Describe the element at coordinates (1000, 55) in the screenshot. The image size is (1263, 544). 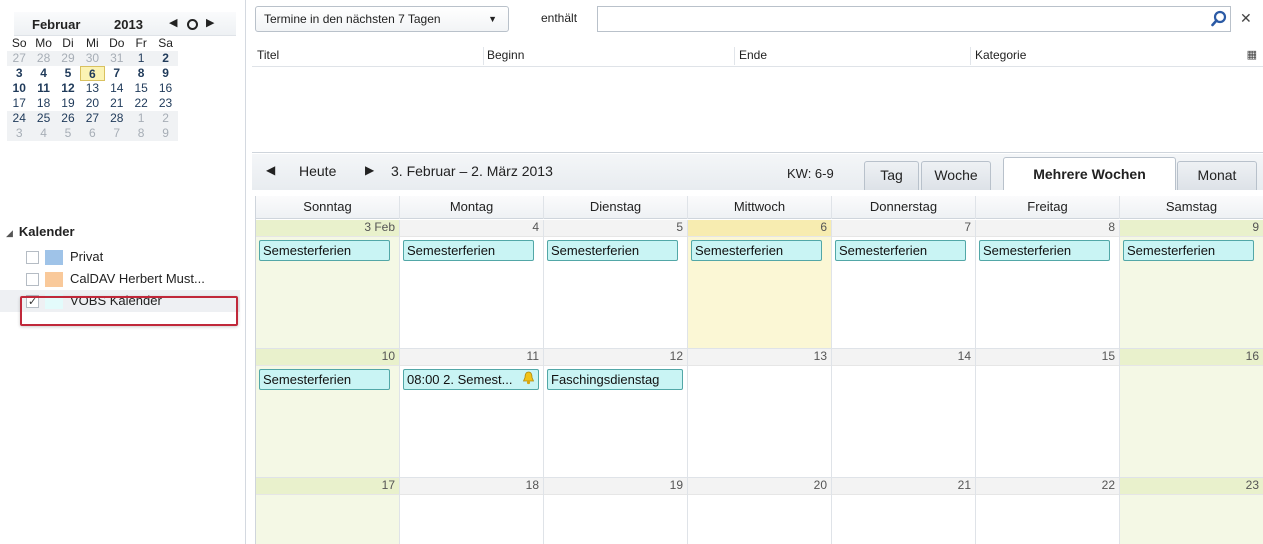
I see `column-category: Kategorie` at that location.